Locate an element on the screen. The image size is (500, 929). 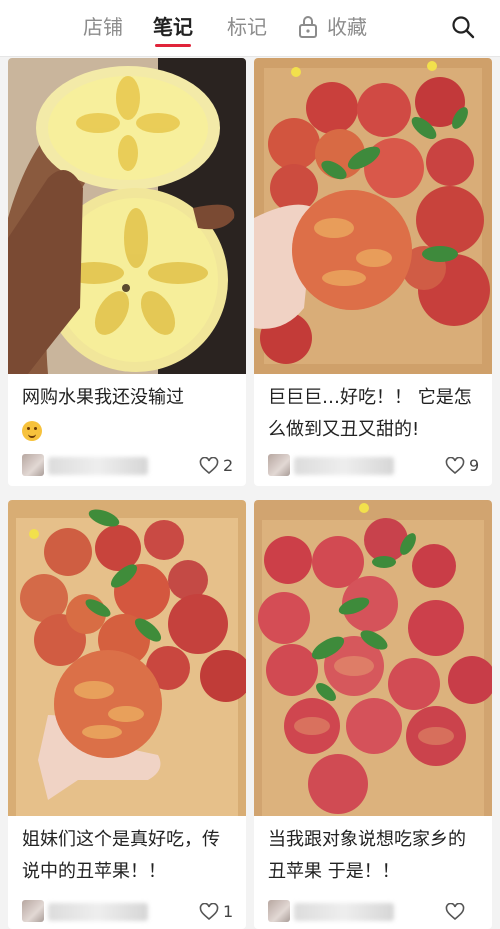
tab-favorites: 收藏 is located at coordinates (347, 27).